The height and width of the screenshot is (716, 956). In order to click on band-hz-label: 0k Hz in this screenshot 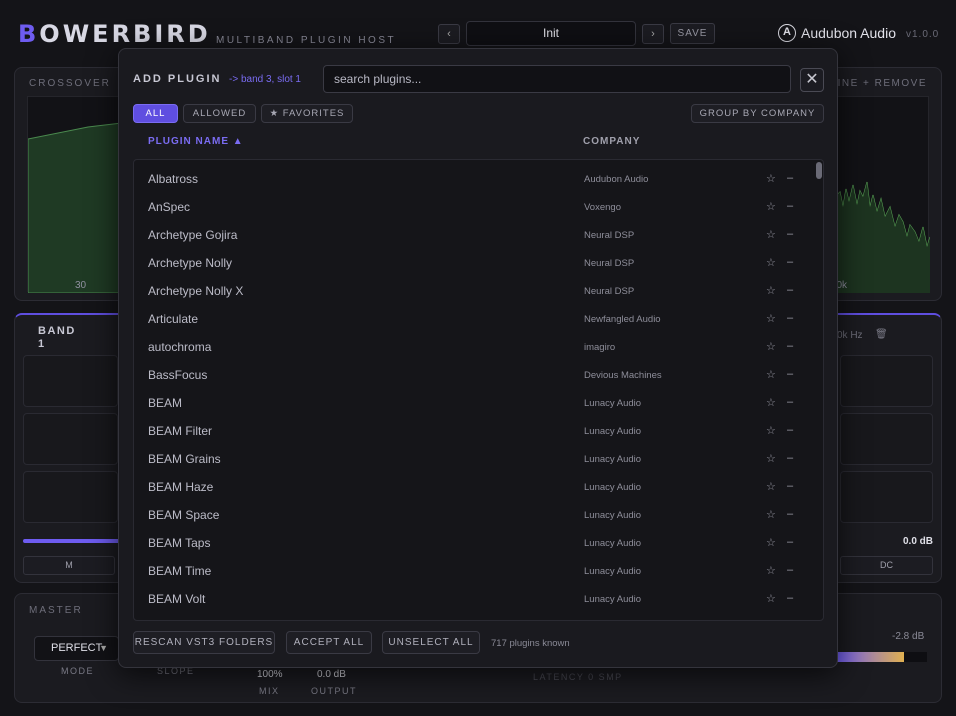, I will do `click(850, 335)`.